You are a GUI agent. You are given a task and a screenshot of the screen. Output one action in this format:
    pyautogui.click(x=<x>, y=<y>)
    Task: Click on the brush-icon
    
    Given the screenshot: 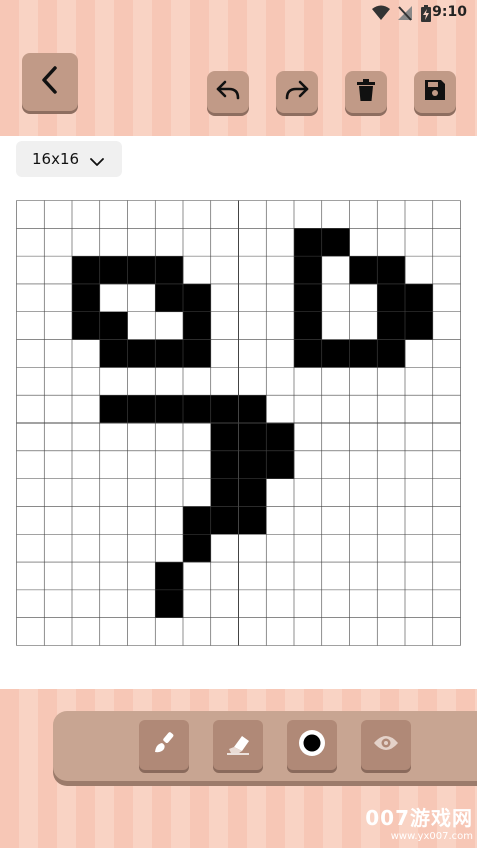 What is the action you would take?
    pyautogui.click(x=164, y=745)
    